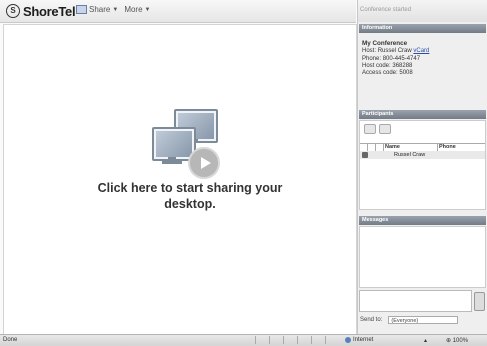 The height and width of the screenshot is (346, 487). I want to click on zoom-level: ⊕ 100%, so click(457, 340).